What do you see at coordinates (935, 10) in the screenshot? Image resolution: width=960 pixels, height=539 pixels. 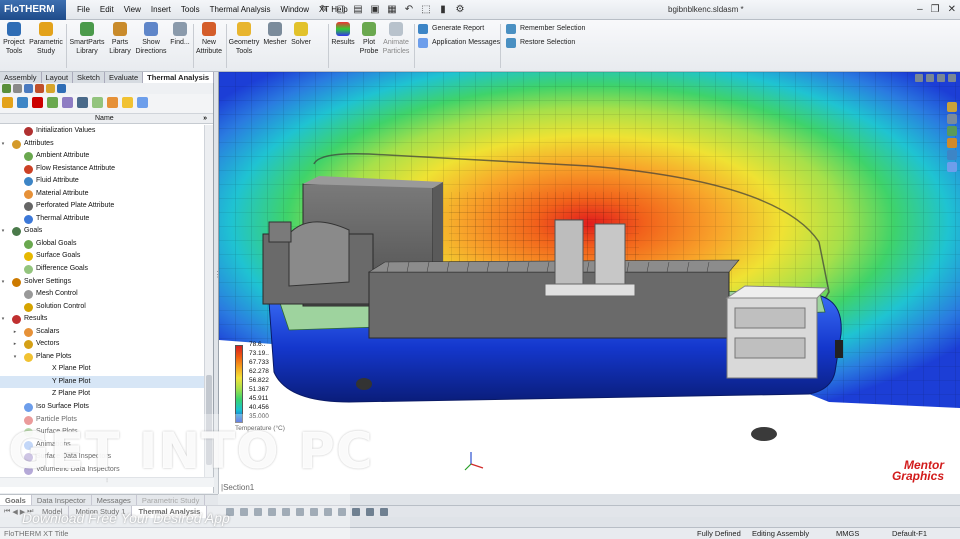 I see `restore-icon: ❐` at bounding box center [935, 10].